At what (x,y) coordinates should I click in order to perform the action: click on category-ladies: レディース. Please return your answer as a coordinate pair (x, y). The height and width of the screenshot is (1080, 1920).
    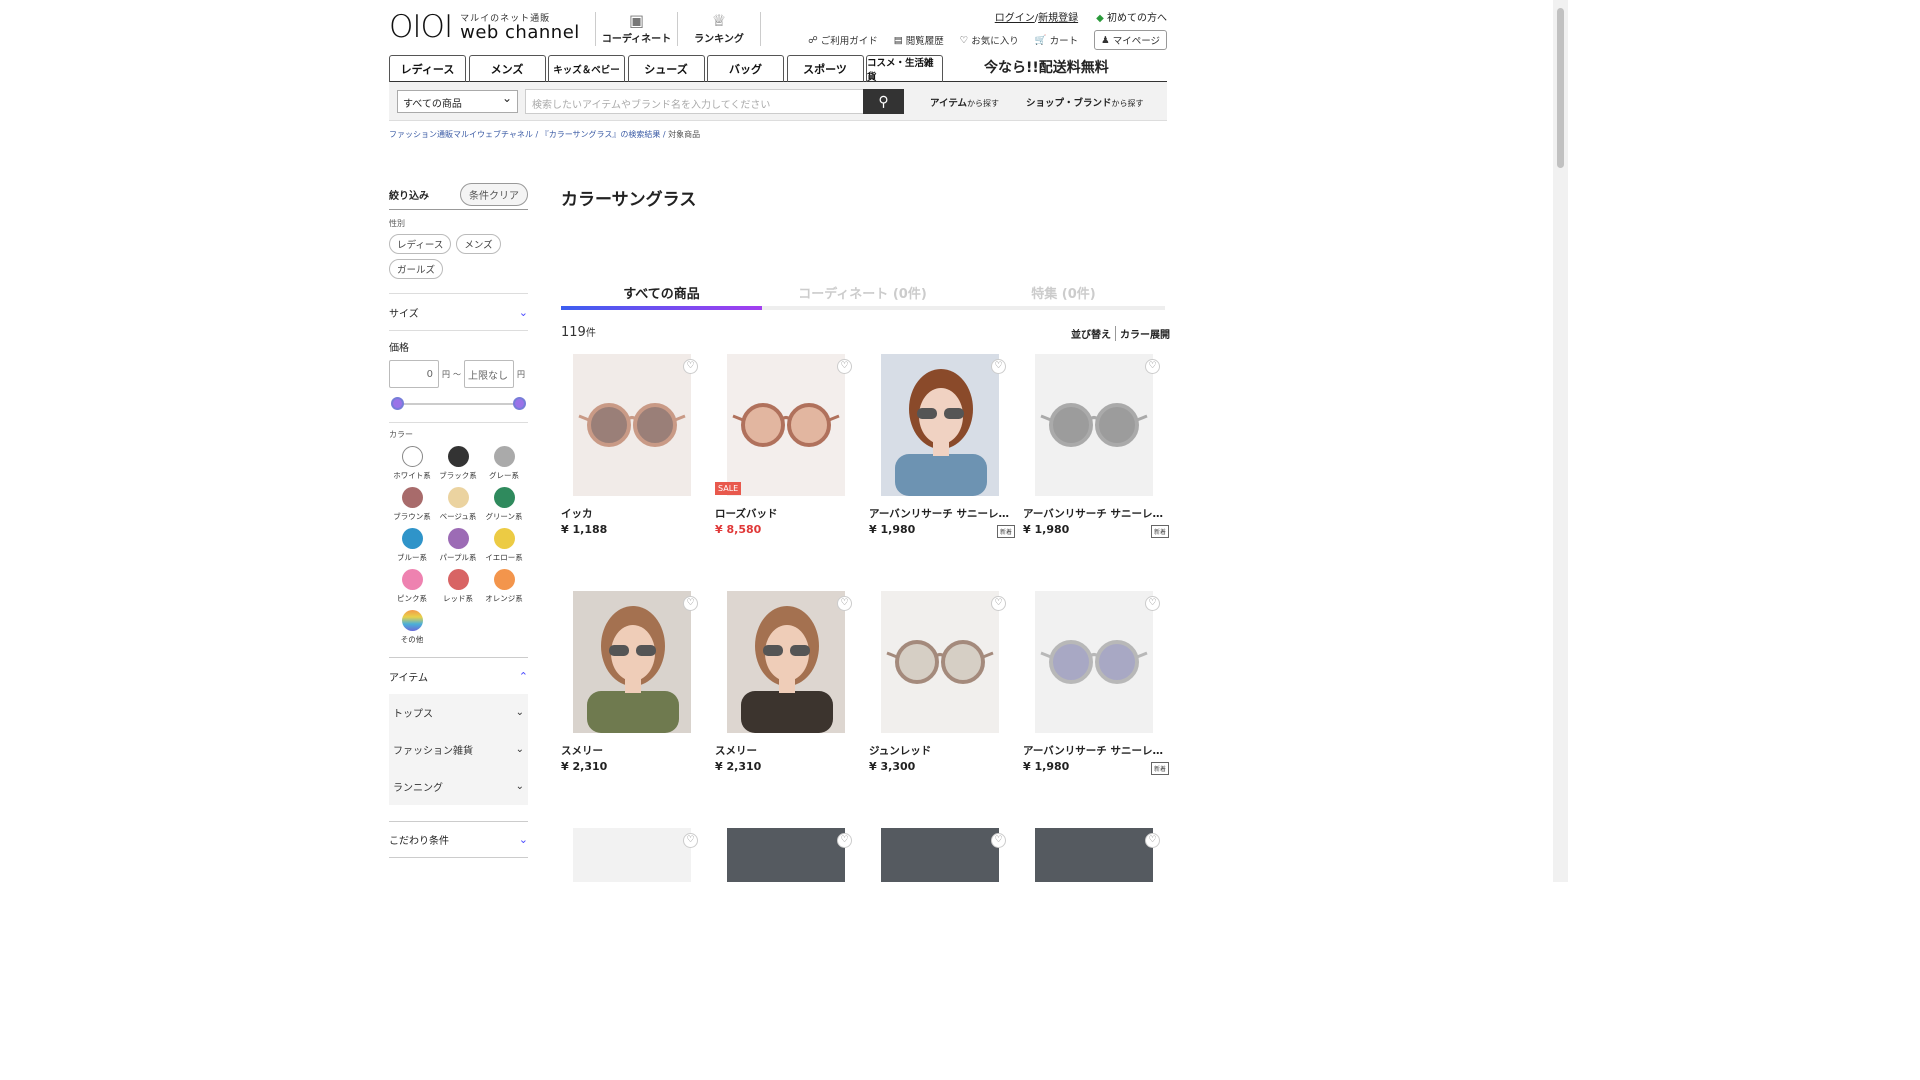
    Looking at the image, I should click on (427, 68).